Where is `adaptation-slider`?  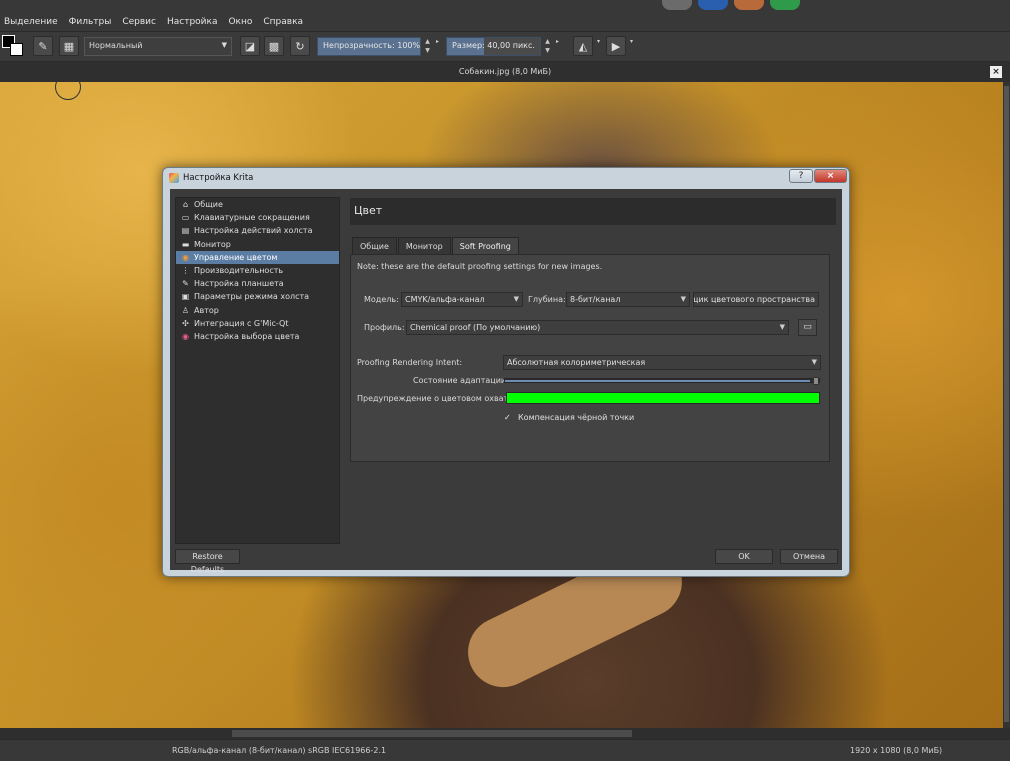
adaptation-slider is located at coordinates (662, 381).